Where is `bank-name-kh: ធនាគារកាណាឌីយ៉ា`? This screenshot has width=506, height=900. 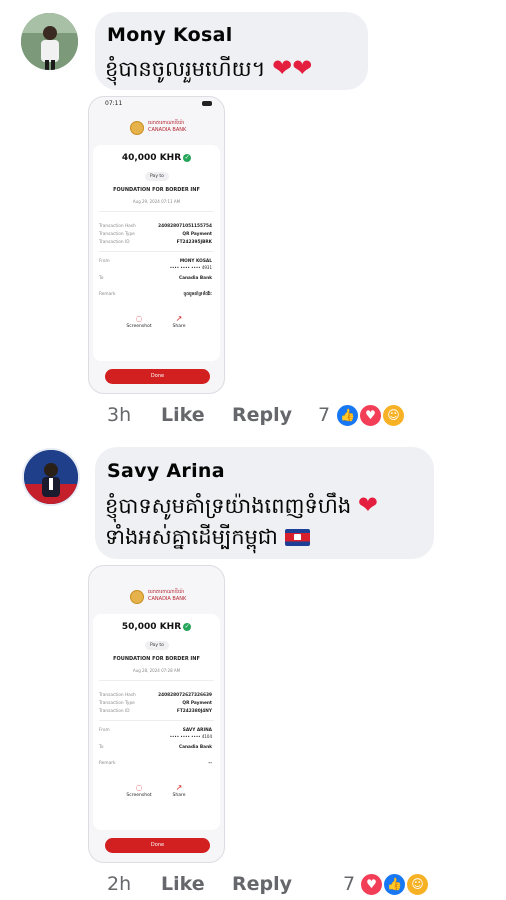 bank-name-kh: ធនាគារកាណាឌីយ៉ា is located at coordinates (166, 123).